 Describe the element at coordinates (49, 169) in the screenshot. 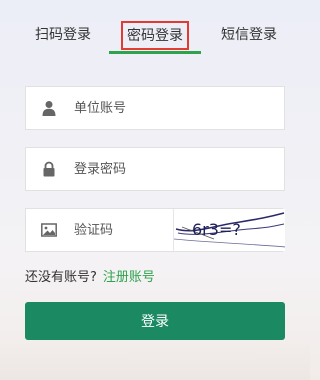

I see `lock-icon` at that location.